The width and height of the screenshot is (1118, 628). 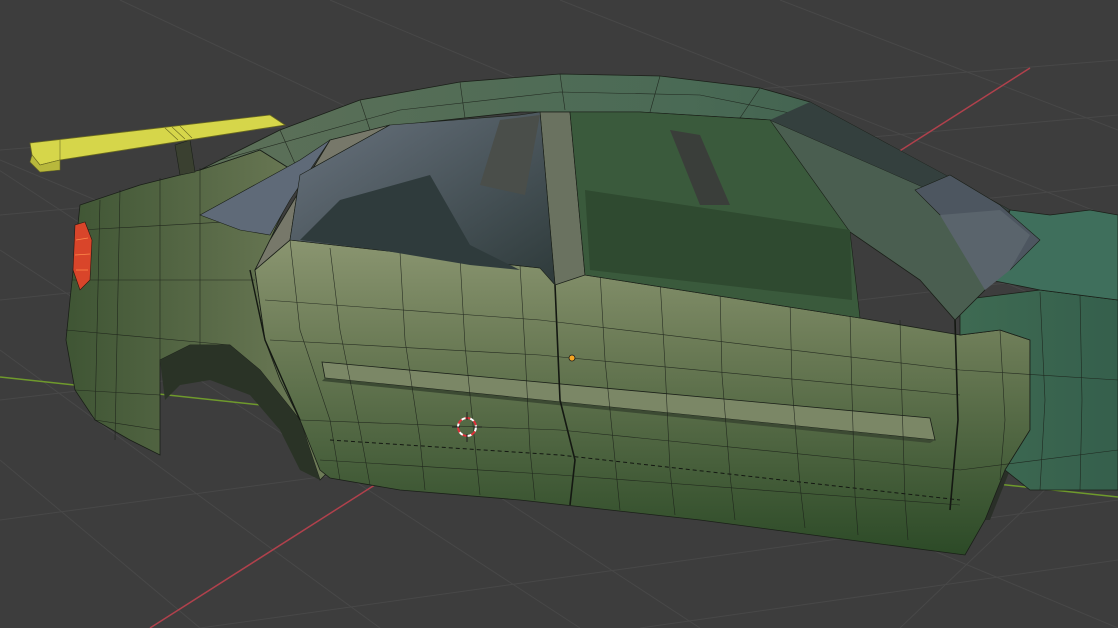 I want to click on object-origin-icon, so click(x=572, y=358).